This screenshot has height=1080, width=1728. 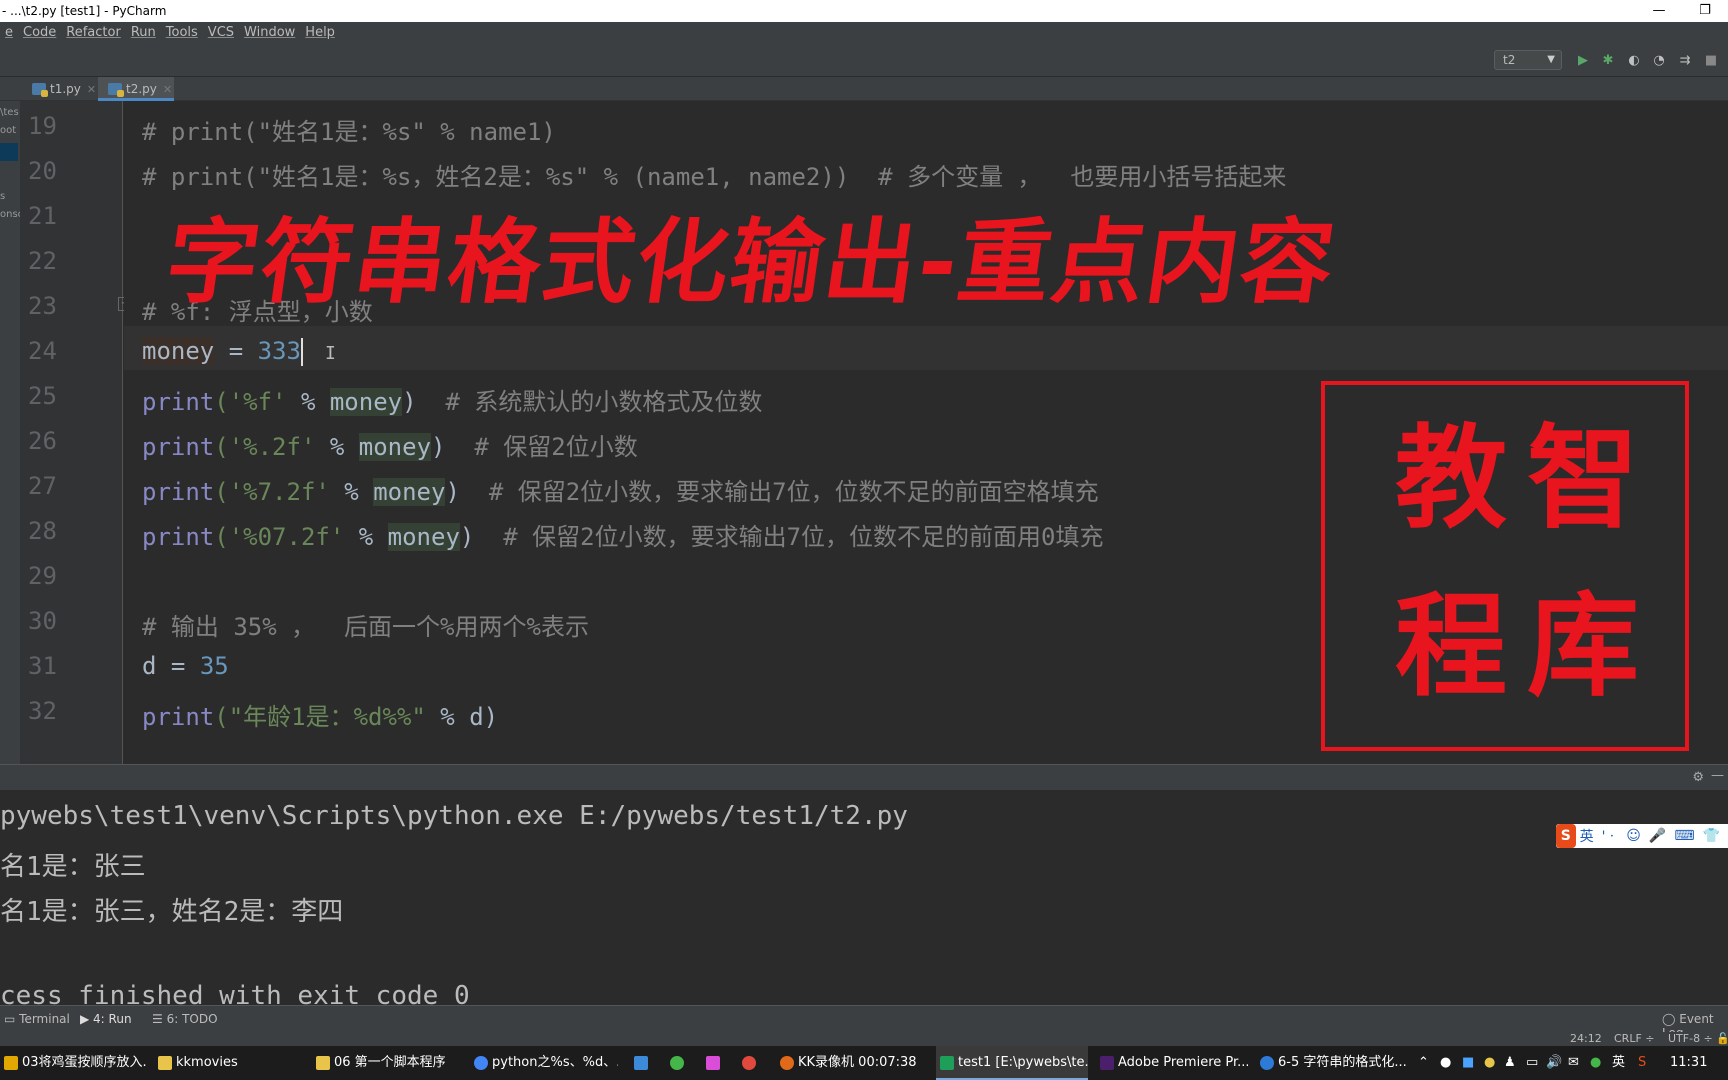 What do you see at coordinates (143, 33) in the screenshot?
I see `menu-run: Run` at bounding box center [143, 33].